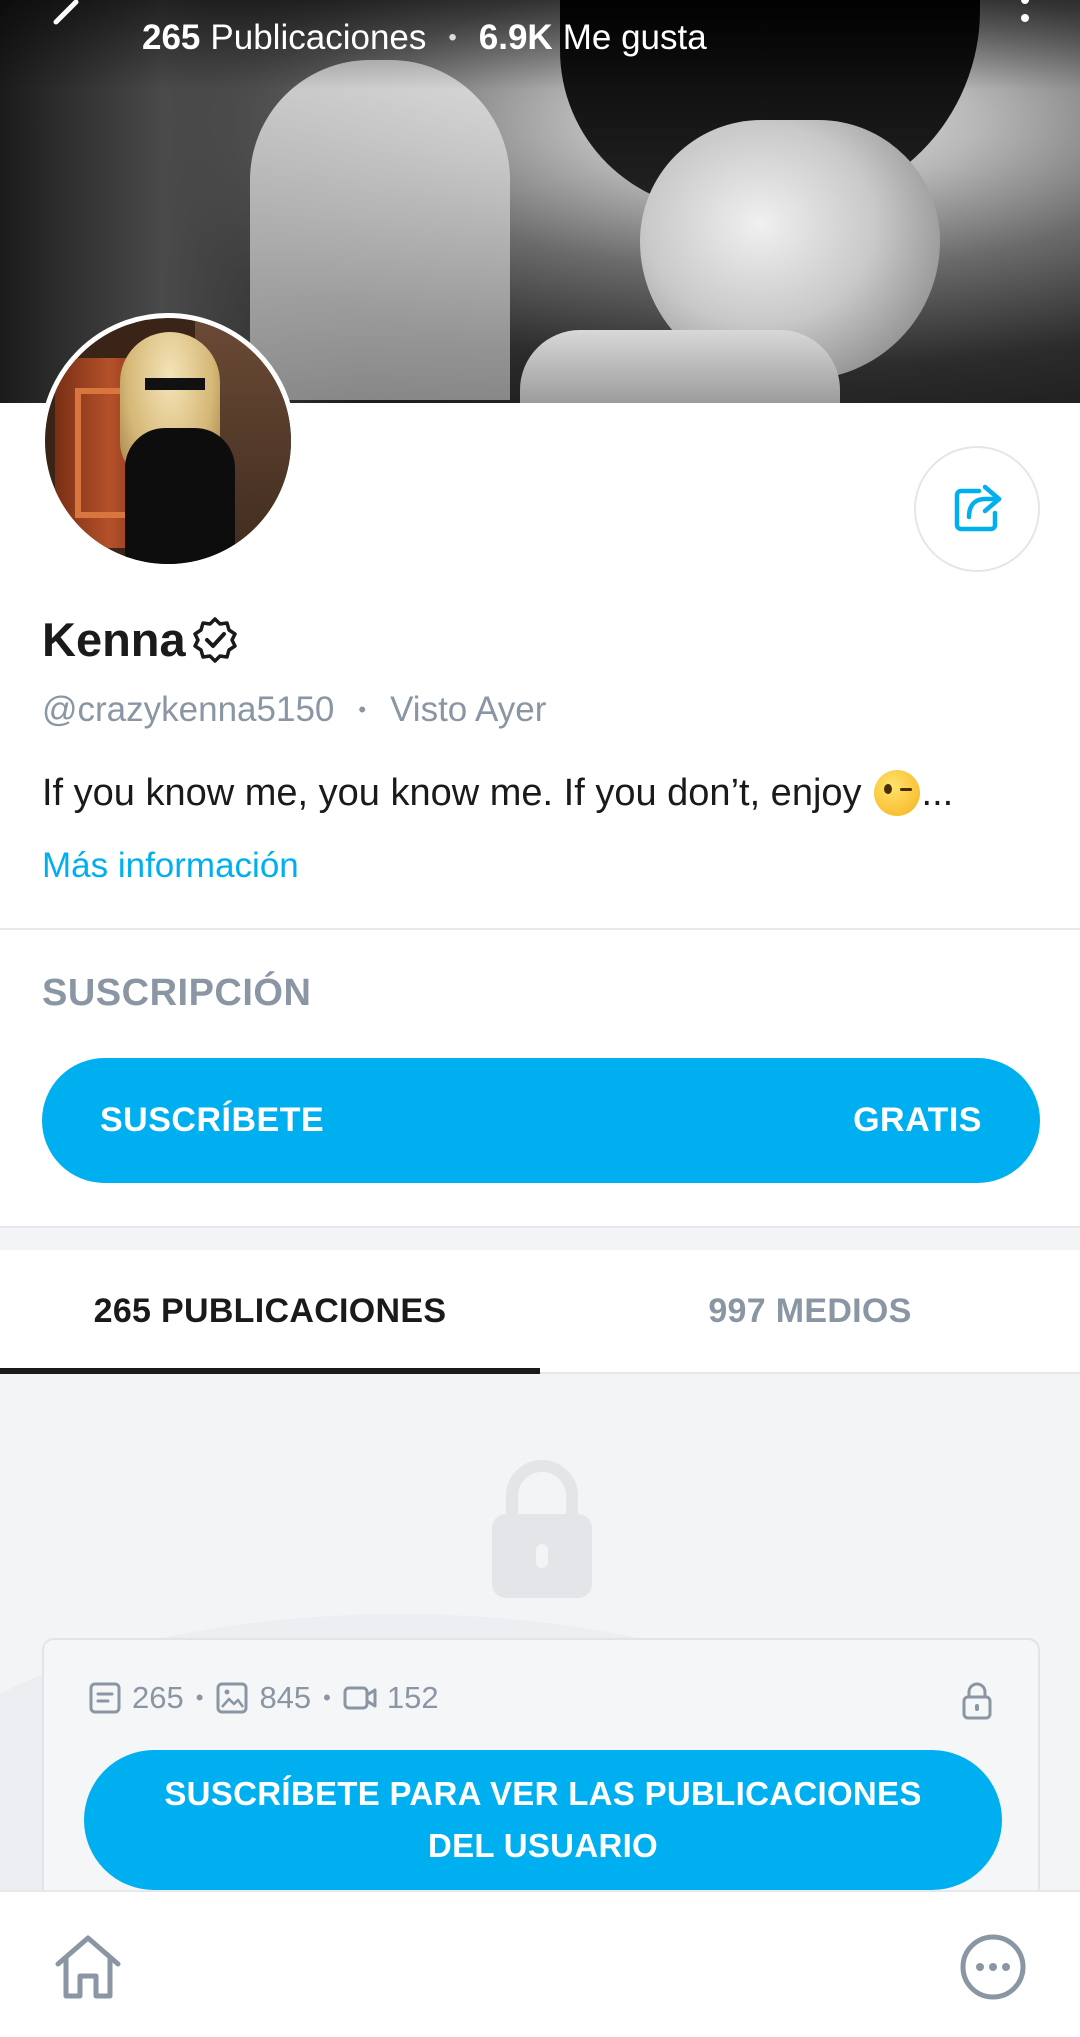 Image resolution: width=1080 pixels, height=2037 pixels. I want to click on profile-name-row: Kenna, so click(141, 639).